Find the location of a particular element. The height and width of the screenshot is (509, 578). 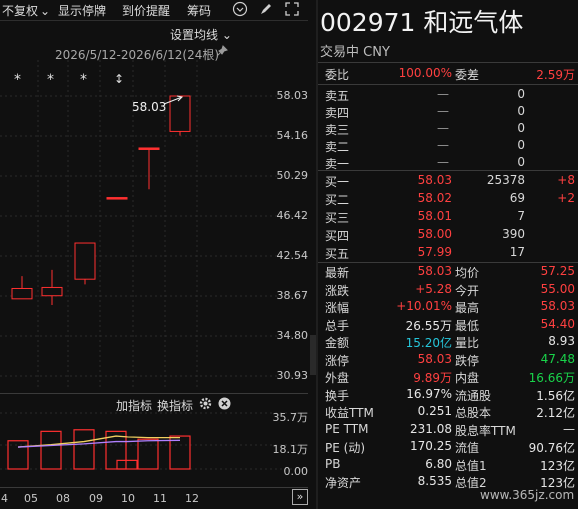

y-tick: 58.03 is located at coordinates (292, 95).